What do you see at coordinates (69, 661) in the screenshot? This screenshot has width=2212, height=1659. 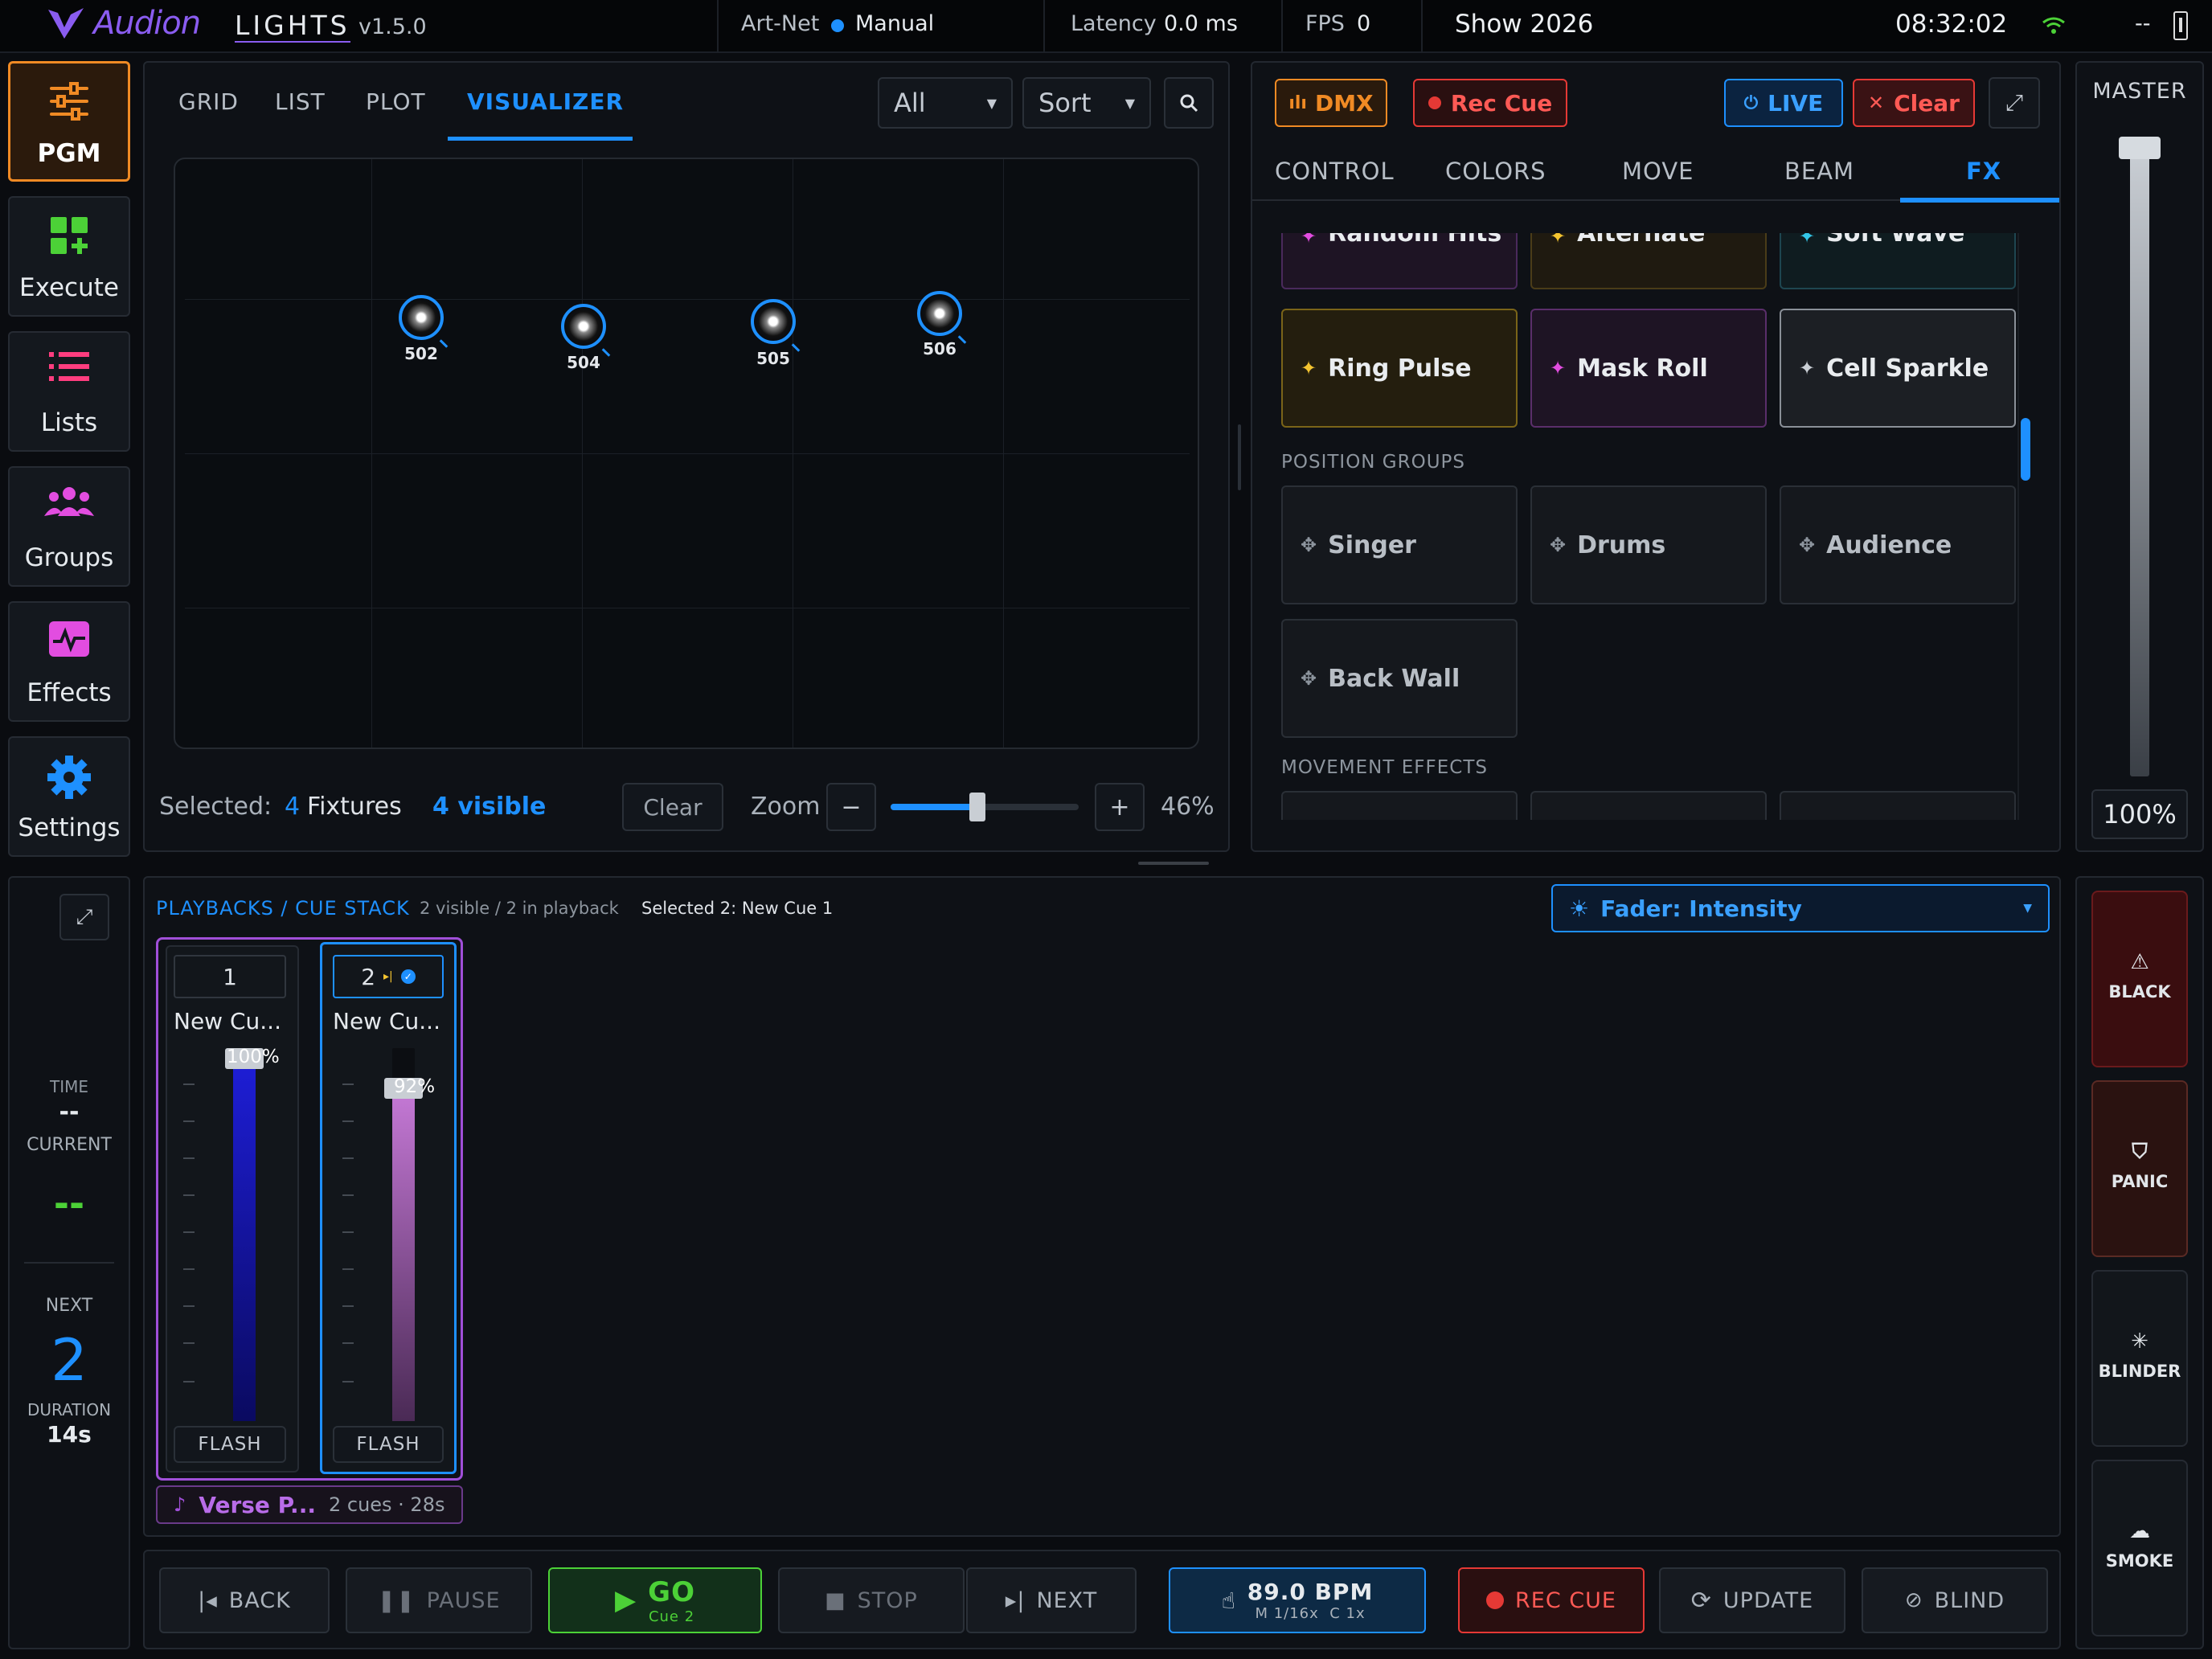 I see `sidebar-item-effects: Effects` at bounding box center [69, 661].